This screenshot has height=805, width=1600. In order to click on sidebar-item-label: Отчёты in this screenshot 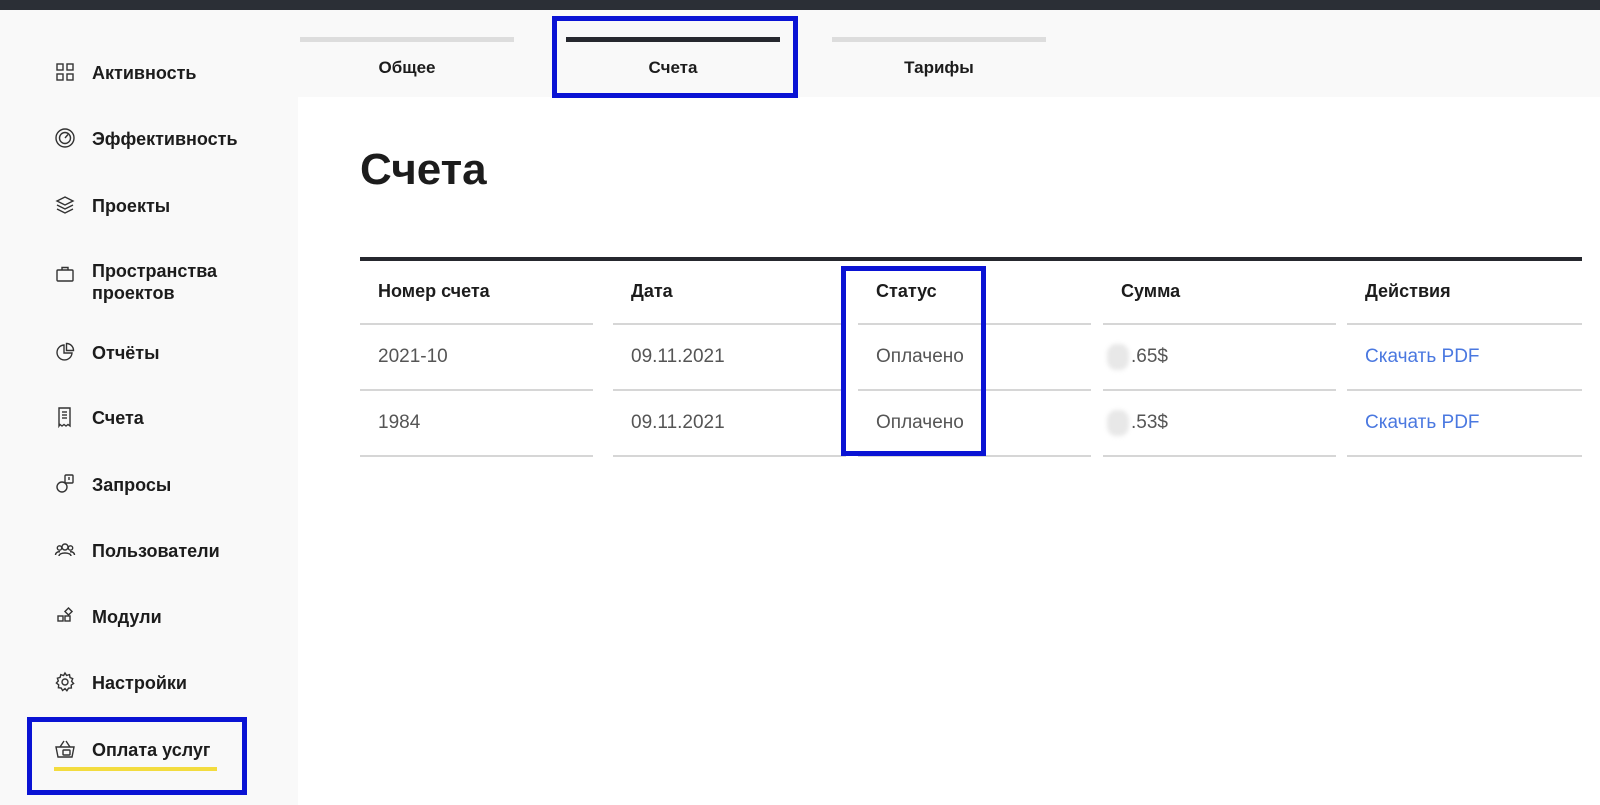, I will do `click(126, 353)`.